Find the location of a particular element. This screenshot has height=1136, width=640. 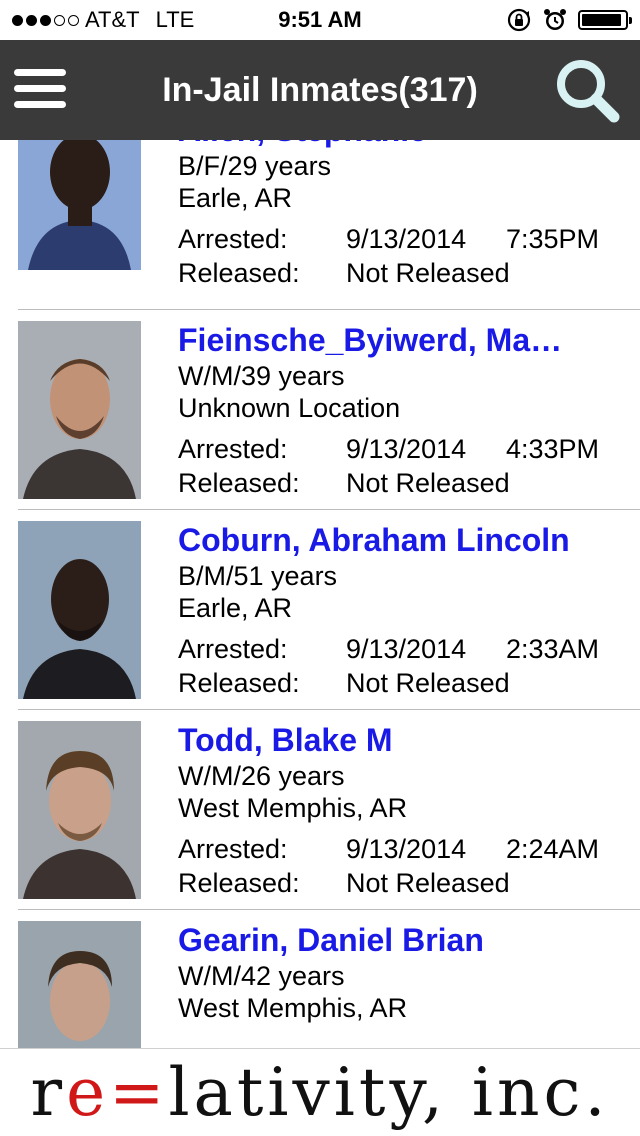

nav-bar: In-Jail Inmates(317) is located at coordinates (320, 90).